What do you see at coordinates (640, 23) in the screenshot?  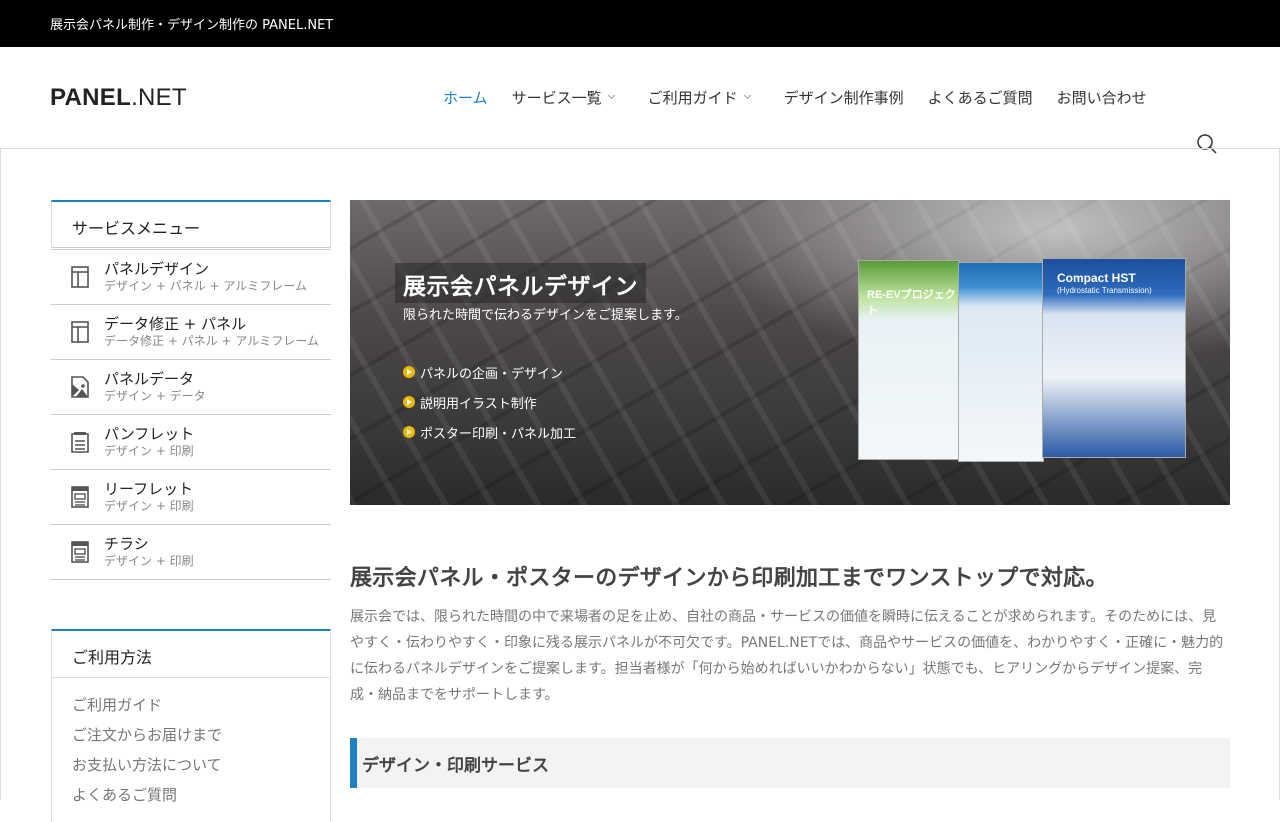 I see `top-bar: 展示会パネル制作・デザイン制作の PANEL.NET` at bounding box center [640, 23].